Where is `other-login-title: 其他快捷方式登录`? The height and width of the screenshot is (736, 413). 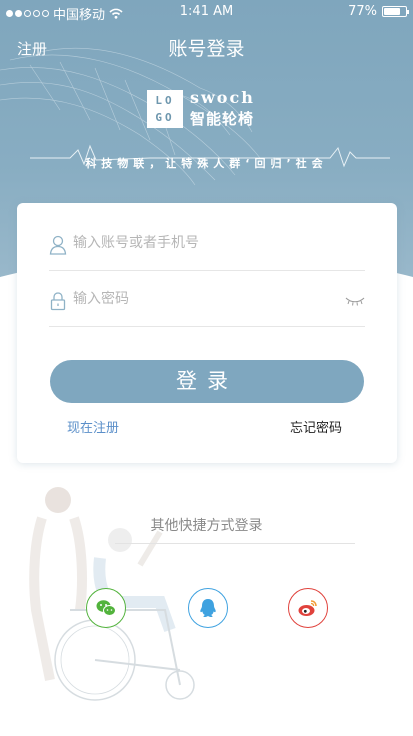
other-login-title: 其他快捷方式登录 is located at coordinates (206, 526).